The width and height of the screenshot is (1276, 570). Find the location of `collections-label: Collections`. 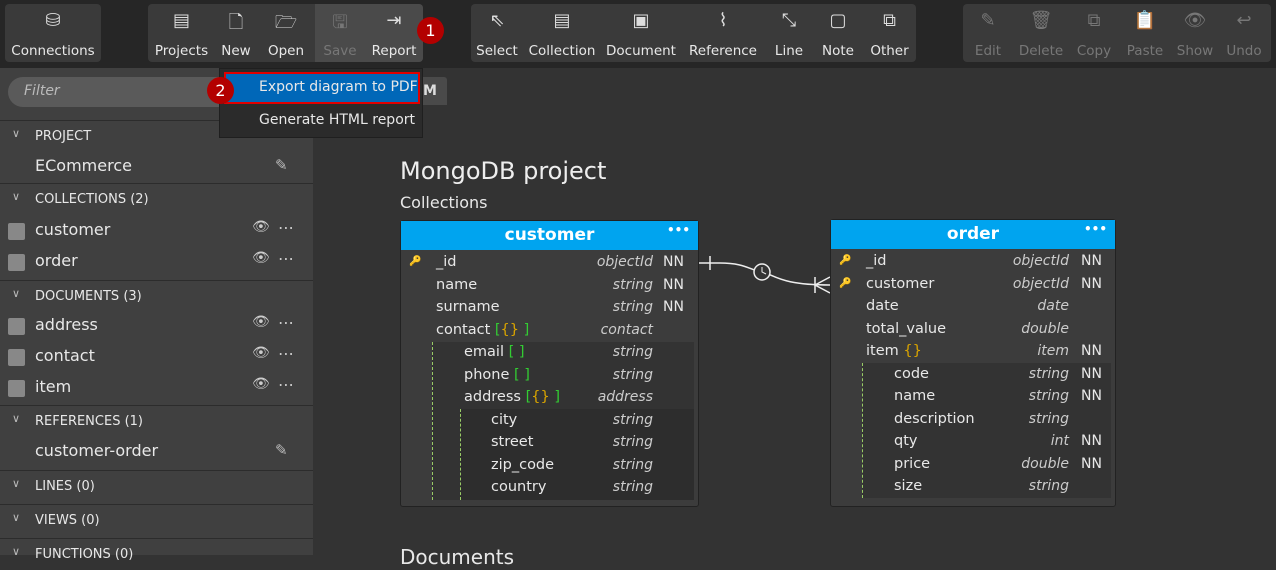

collections-label: Collections is located at coordinates (444, 202).